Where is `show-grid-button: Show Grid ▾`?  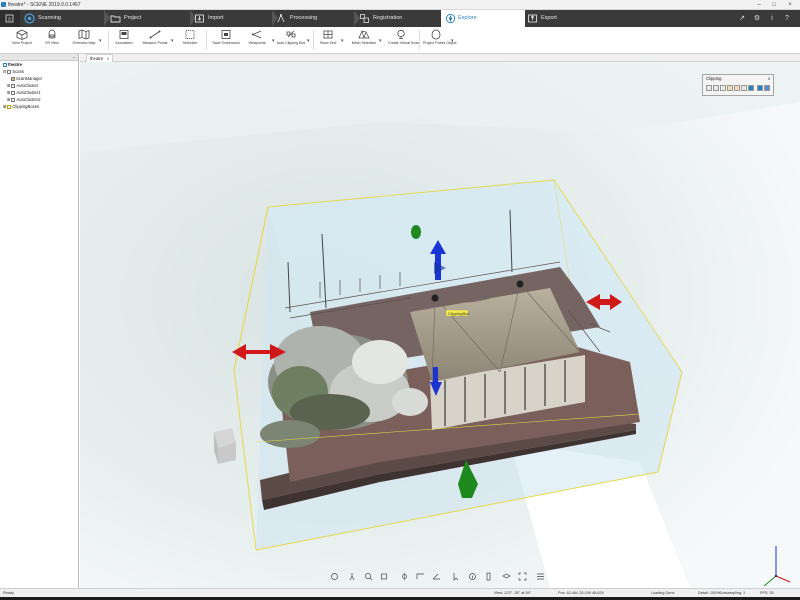 show-grid-button: Show Grid ▾ is located at coordinates (330, 40).